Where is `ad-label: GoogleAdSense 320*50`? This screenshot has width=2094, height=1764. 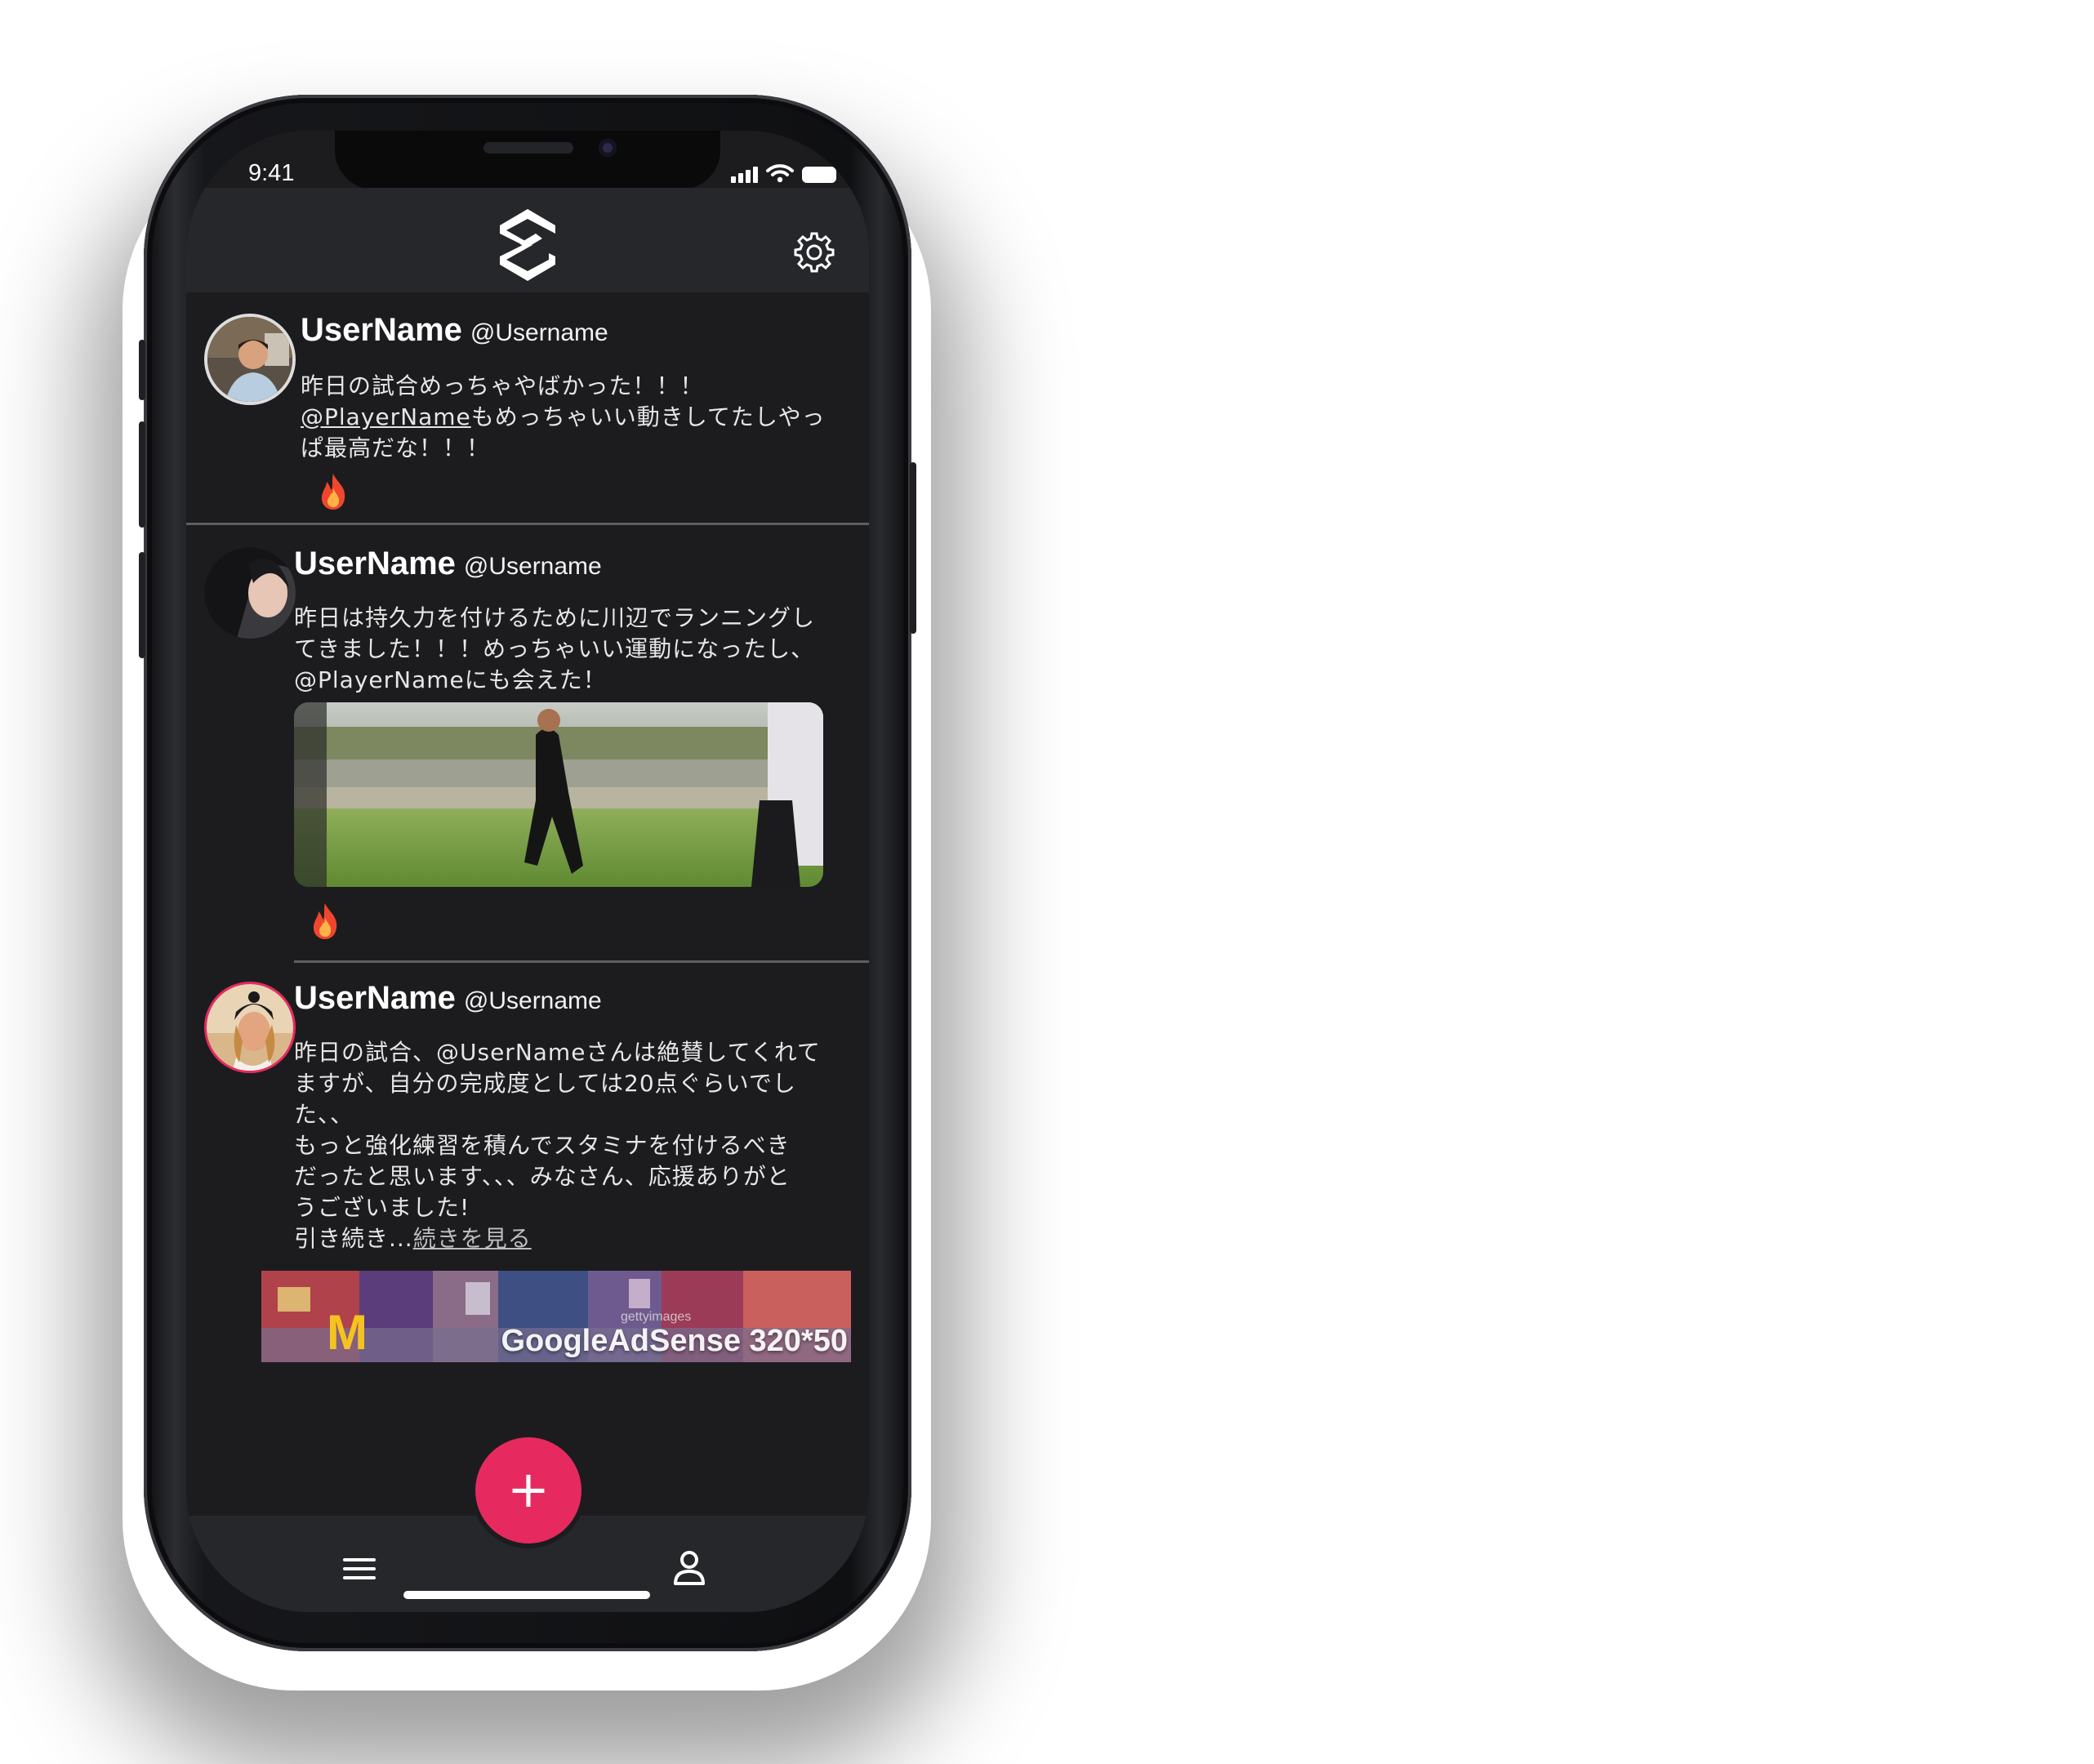
ad-label: GoogleAdSense 320*50 is located at coordinates (674, 1341).